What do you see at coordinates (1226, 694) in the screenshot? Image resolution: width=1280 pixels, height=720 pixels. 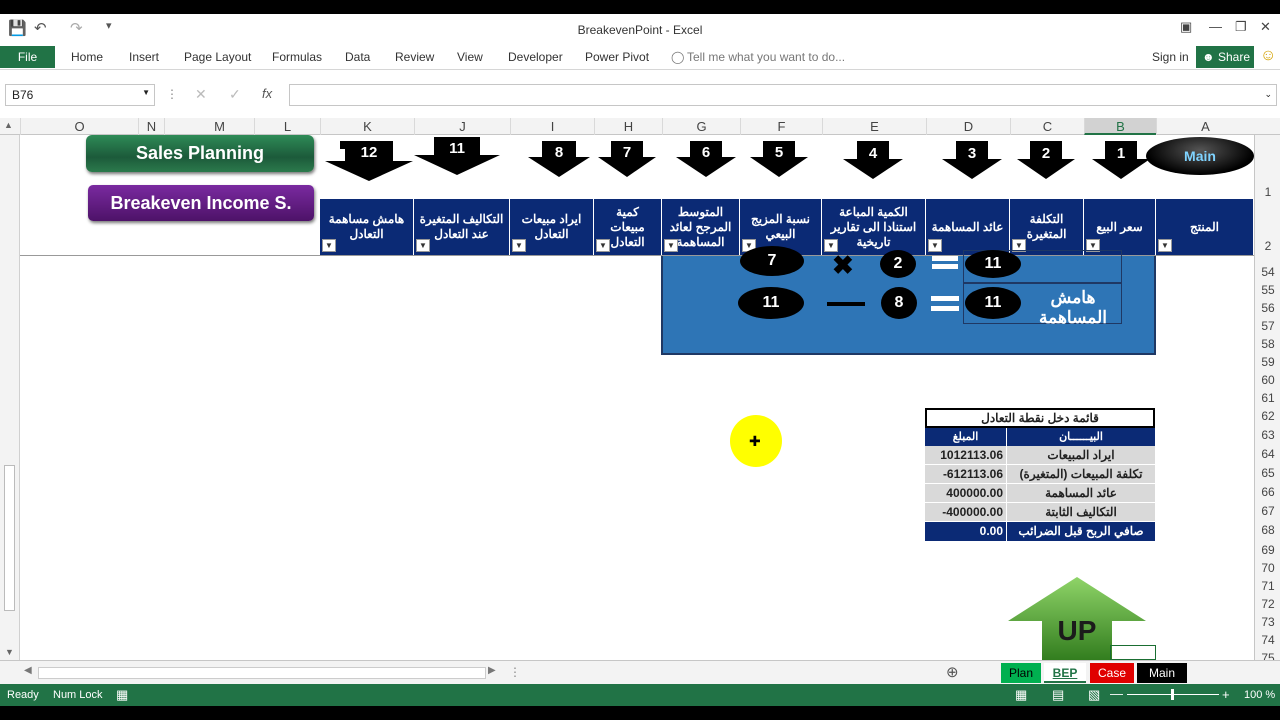 I see `zoom-in-icon: +` at bounding box center [1226, 694].